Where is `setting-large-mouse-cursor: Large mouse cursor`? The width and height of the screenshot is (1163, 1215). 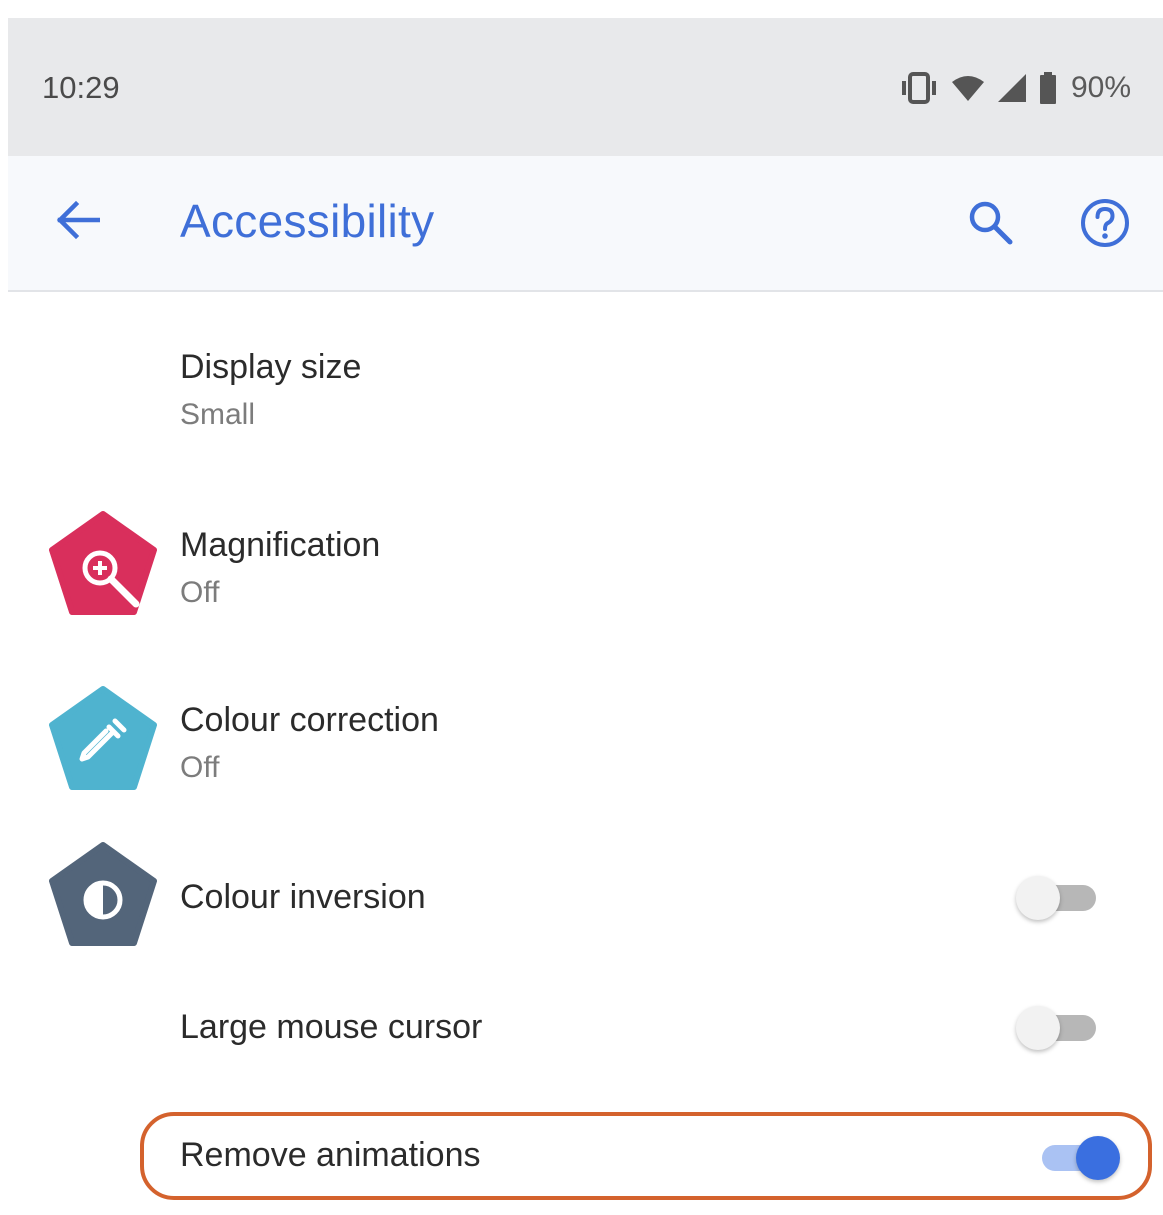
setting-large-mouse-cursor: Large mouse cursor is located at coordinates (585, 1028).